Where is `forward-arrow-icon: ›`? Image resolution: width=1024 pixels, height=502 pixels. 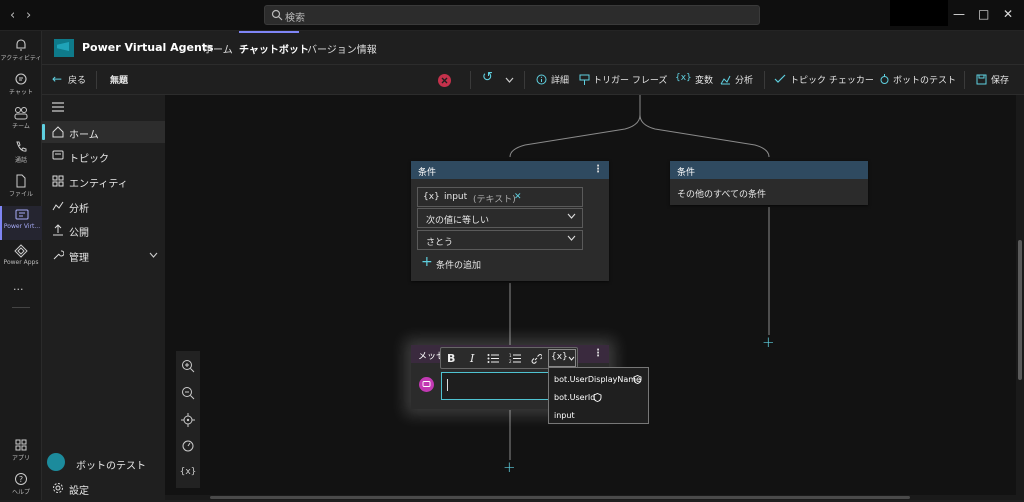
forward-arrow-icon: › is located at coordinates (28, 15).